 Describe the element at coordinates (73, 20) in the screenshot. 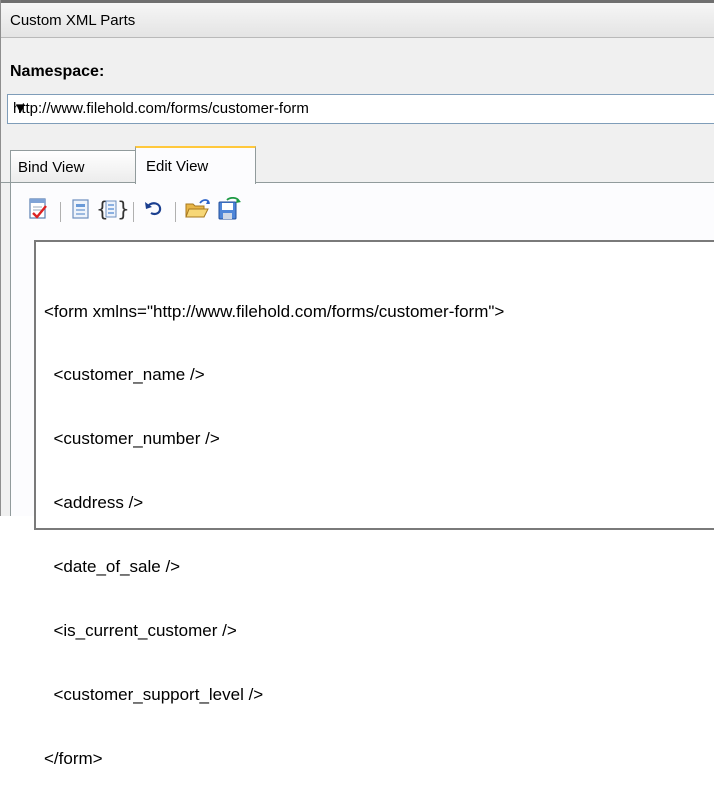

I see `pane-title: Custom XML Parts` at that location.